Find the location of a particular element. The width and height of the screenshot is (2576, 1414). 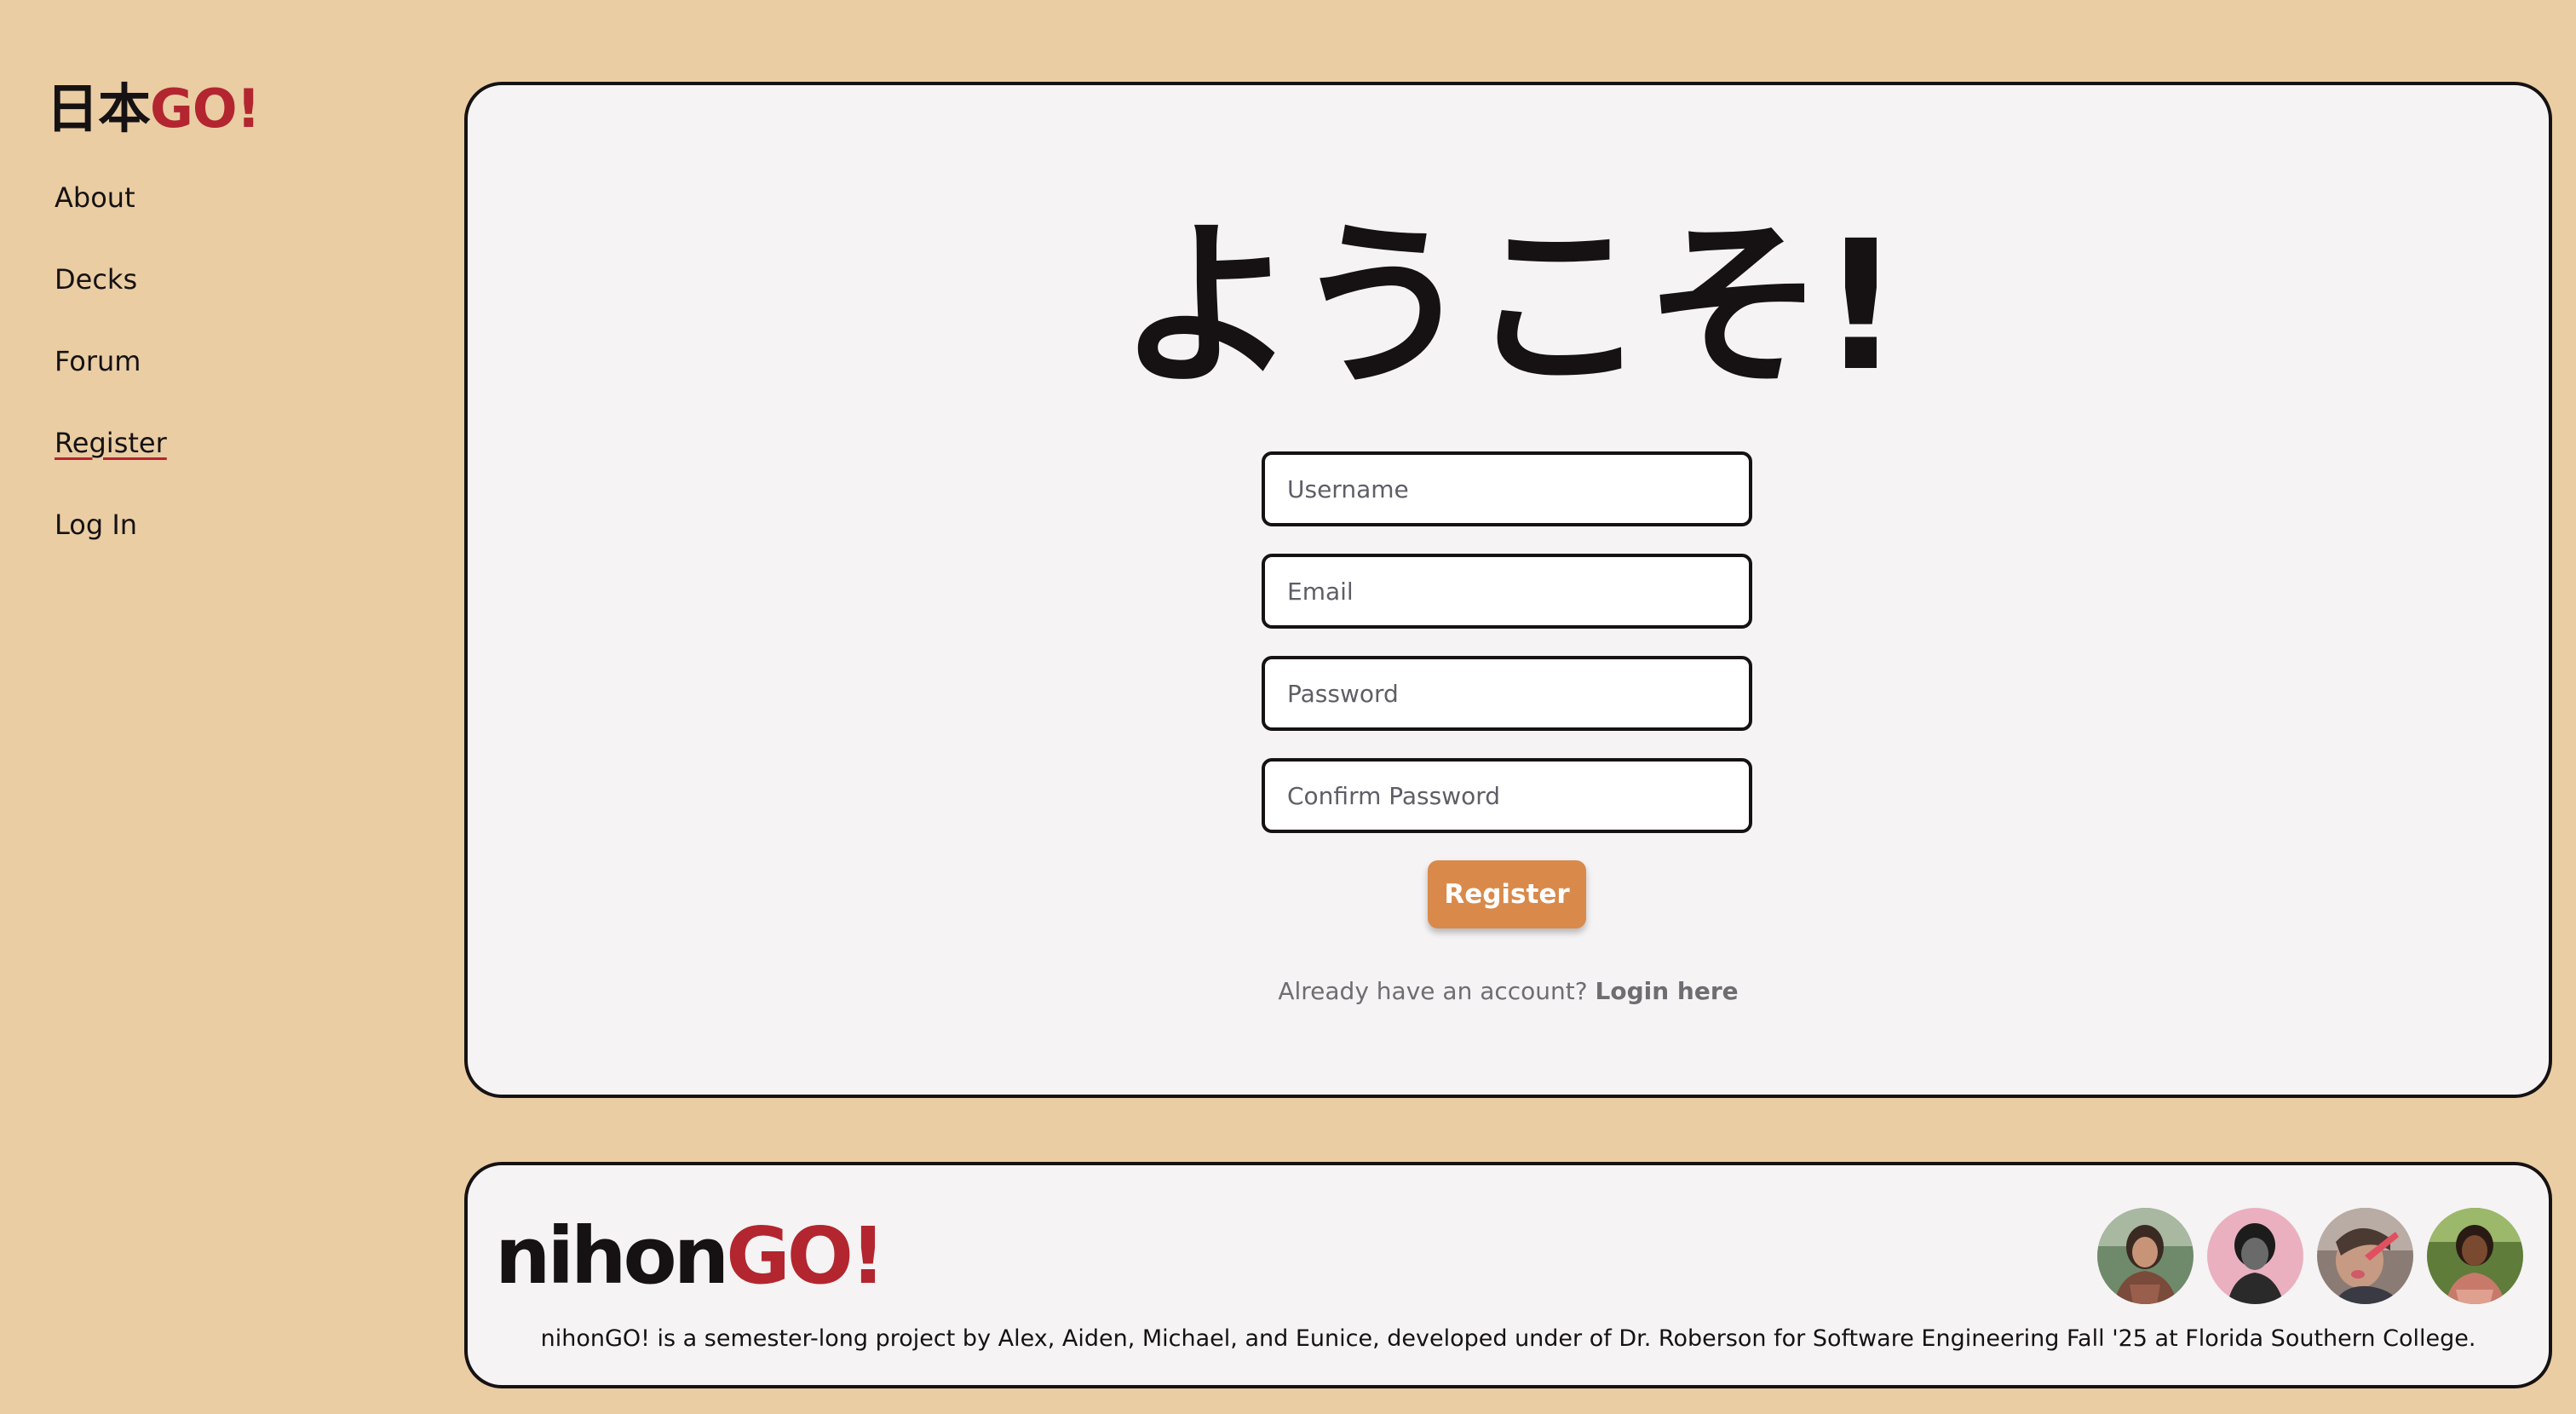

sidebar-nav: About Decks Forum Register Log In is located at coordinates (111, 381).